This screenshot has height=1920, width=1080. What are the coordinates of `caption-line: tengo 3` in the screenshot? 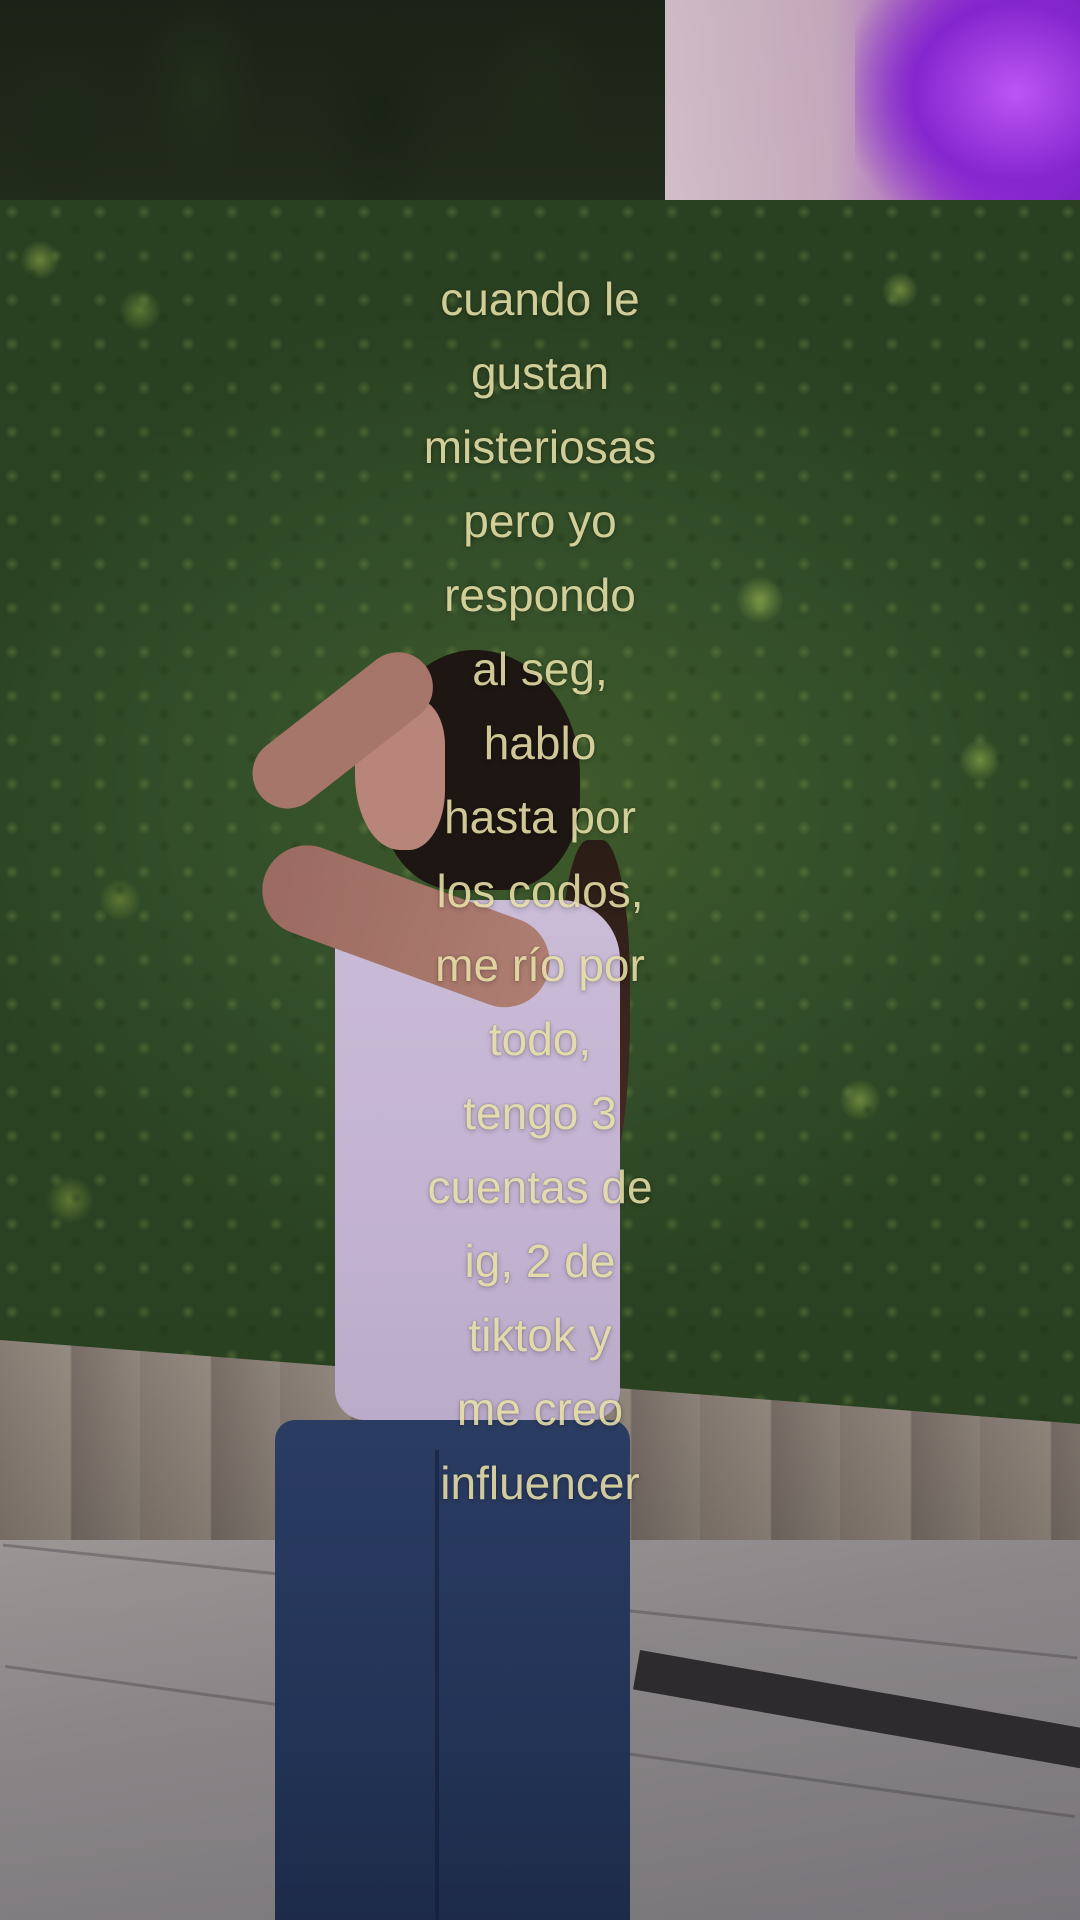 It's located at (540, 1113).